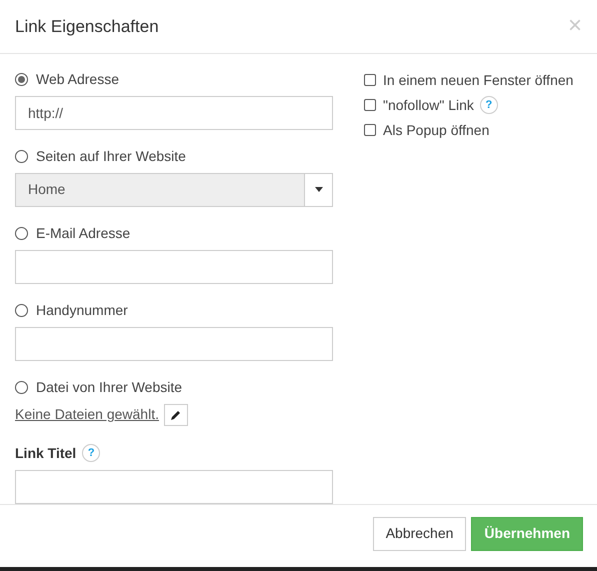 This screenshot has width=597, height=571. What do you see at coordinates (78, 80) in the screenshot?
I see `radio-label: Web Adresse` at bounding box center [78, 80].